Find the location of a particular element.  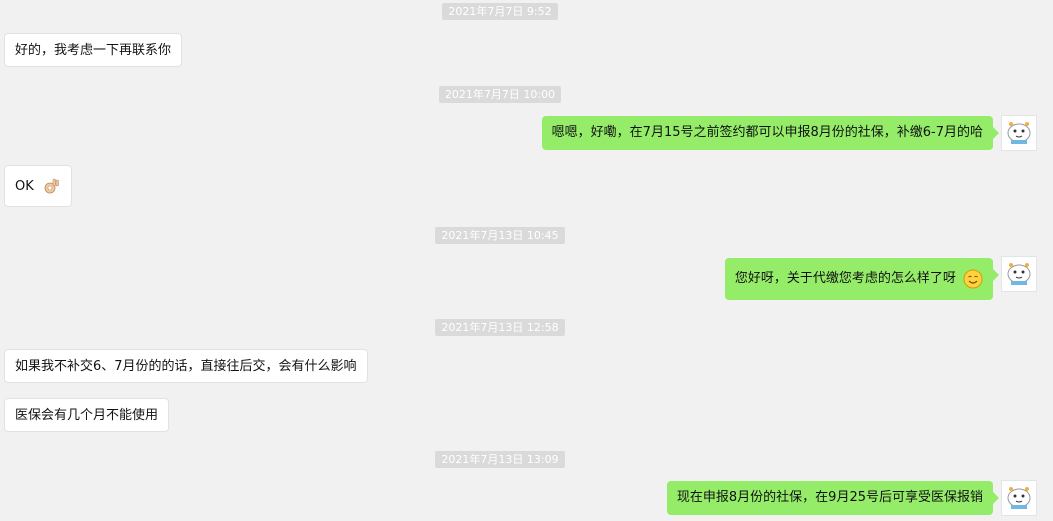

message-text: OK is located at coordinates (24, 186).